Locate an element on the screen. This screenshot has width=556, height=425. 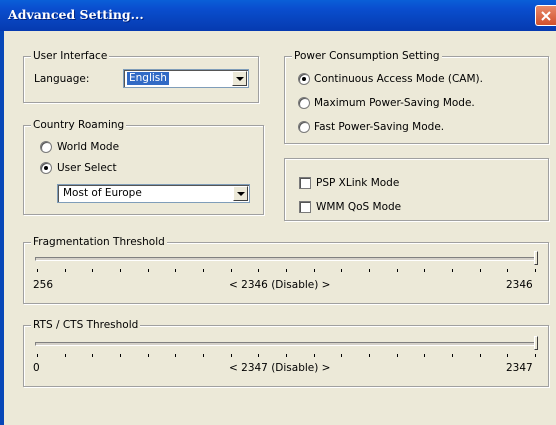
rts-cts-legend: RTS / CTS Threshold is located at coordinates (86, 325).